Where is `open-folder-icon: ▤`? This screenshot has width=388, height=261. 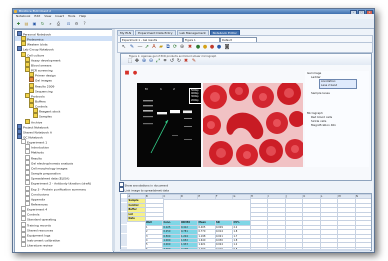
open-folder-icon: ▤ is located at coordinates (26, 23).